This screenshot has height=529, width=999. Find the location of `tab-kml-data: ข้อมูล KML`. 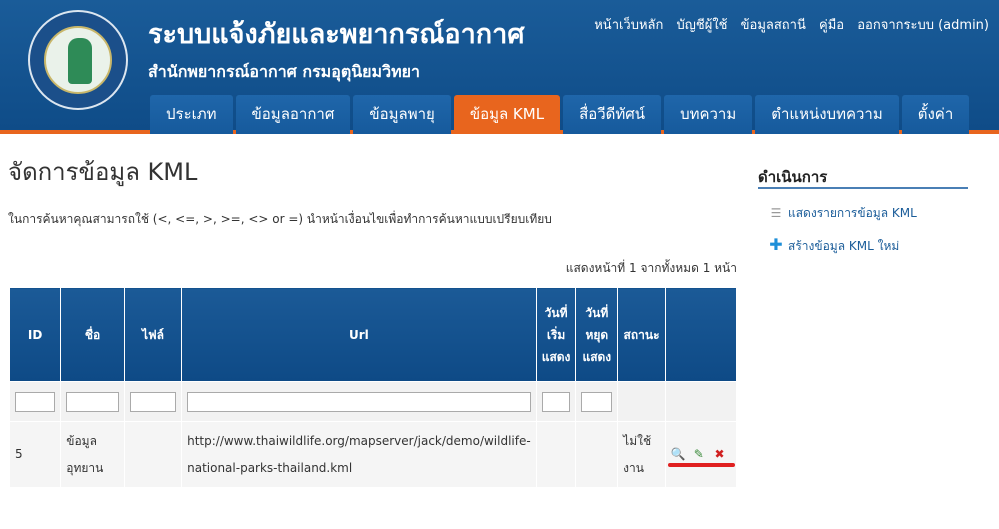

tab-kml-data: ข้อมูล KML is located at coordinates (507, 114).